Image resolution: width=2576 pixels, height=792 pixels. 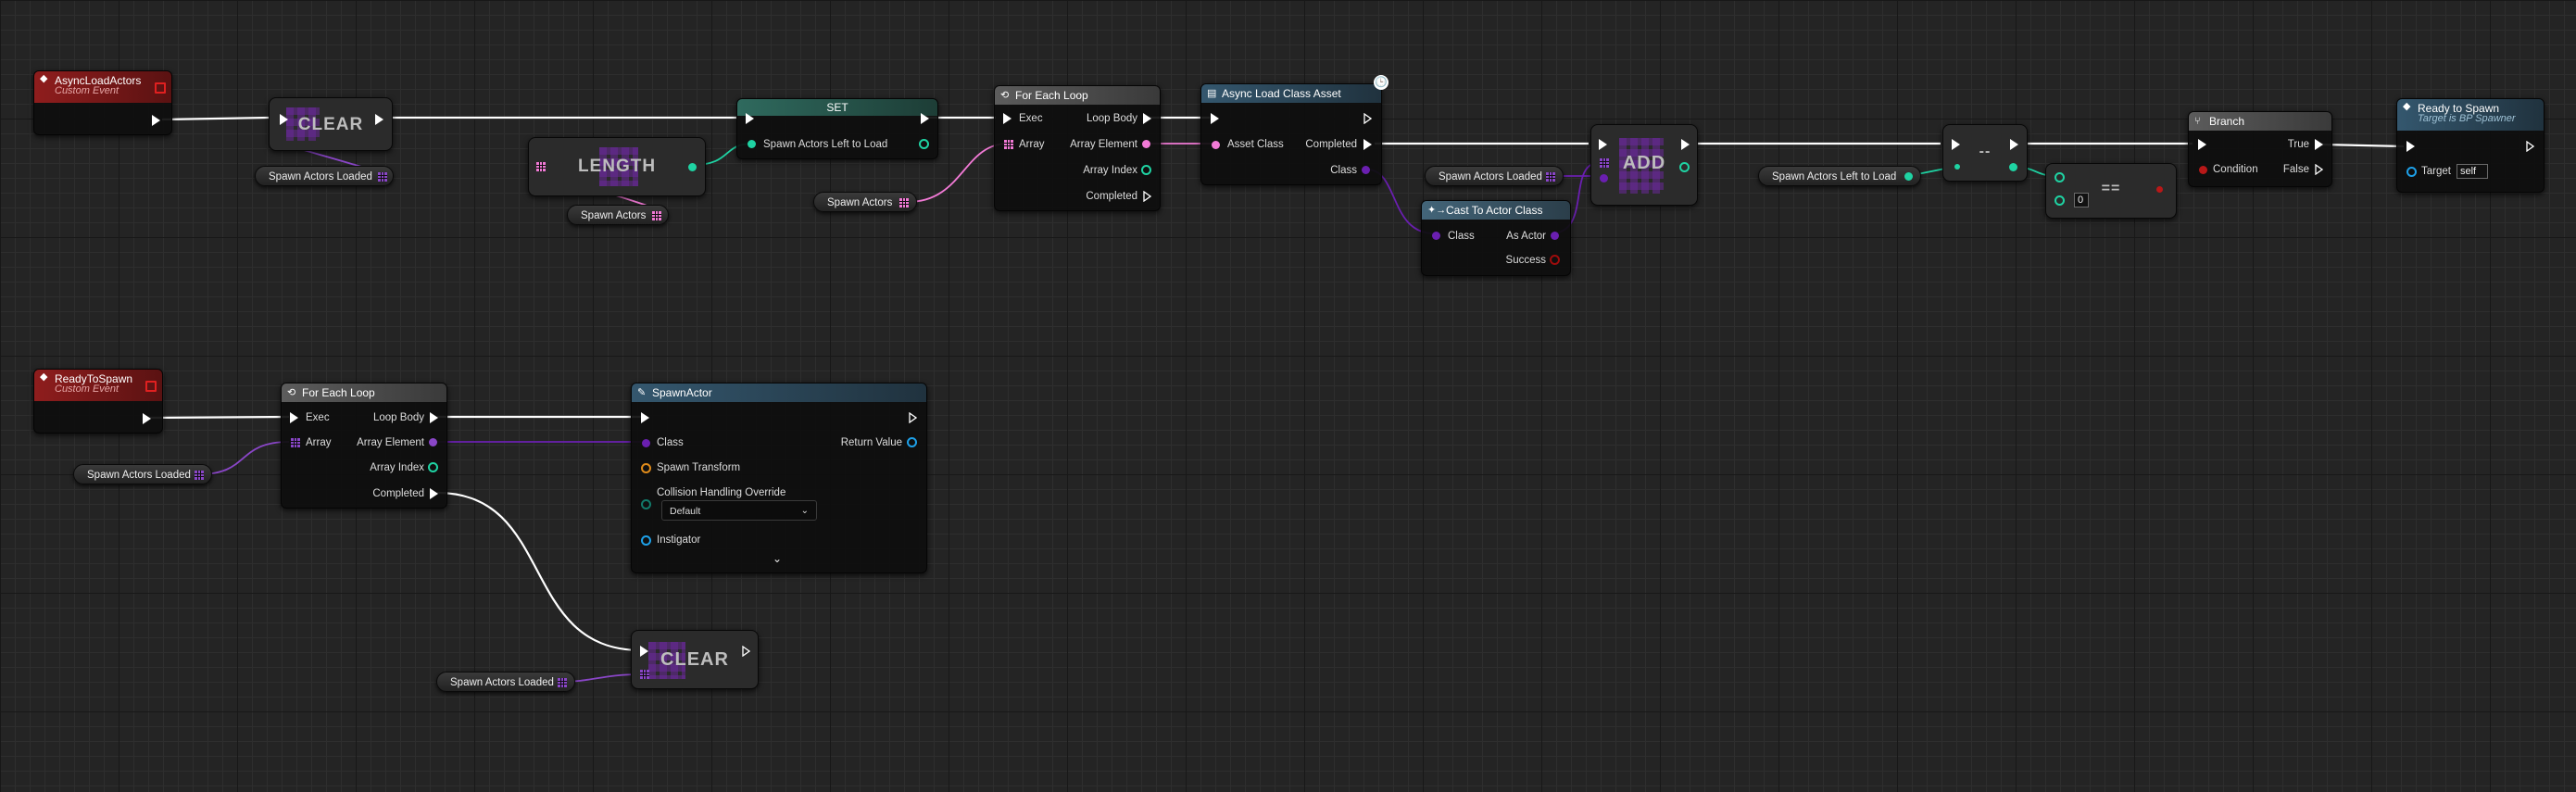 What do you see at coordinates (739, 511) in the screenshot?
I see `collision-handling-dropdown: Default ⌄` at bounding box center [739, 511].